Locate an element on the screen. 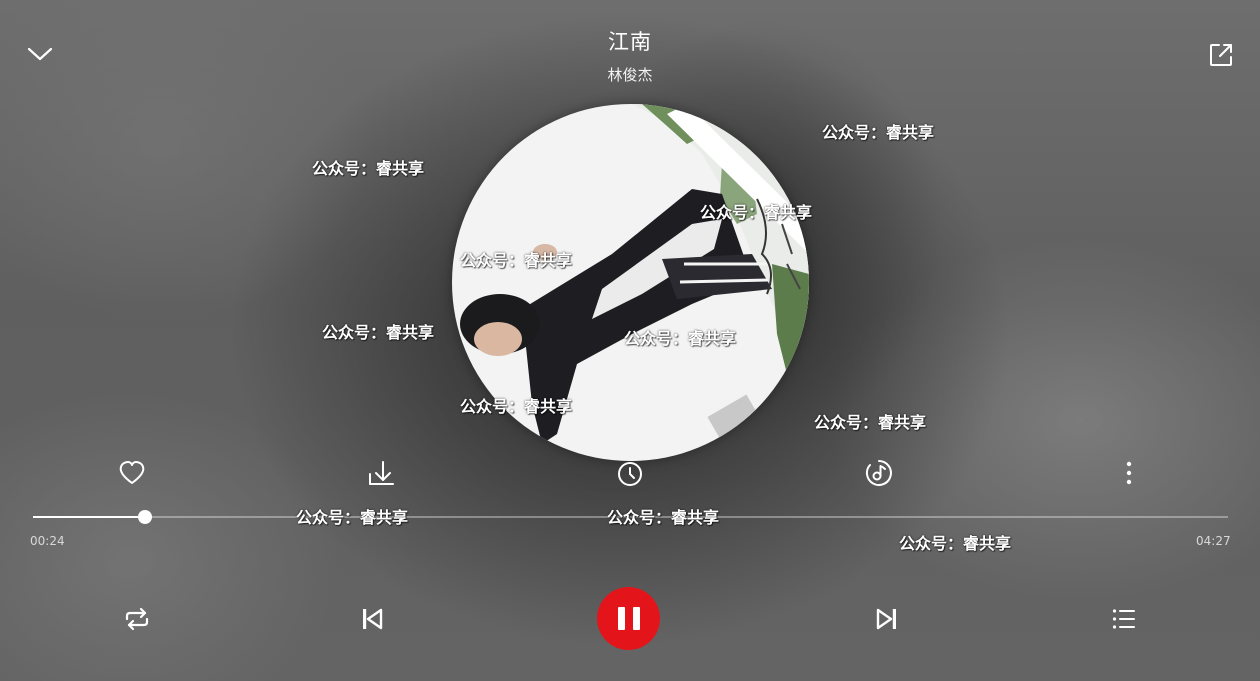 This screenshot has width=1260, height=681. more-button is located at coordinates (1129, 473).